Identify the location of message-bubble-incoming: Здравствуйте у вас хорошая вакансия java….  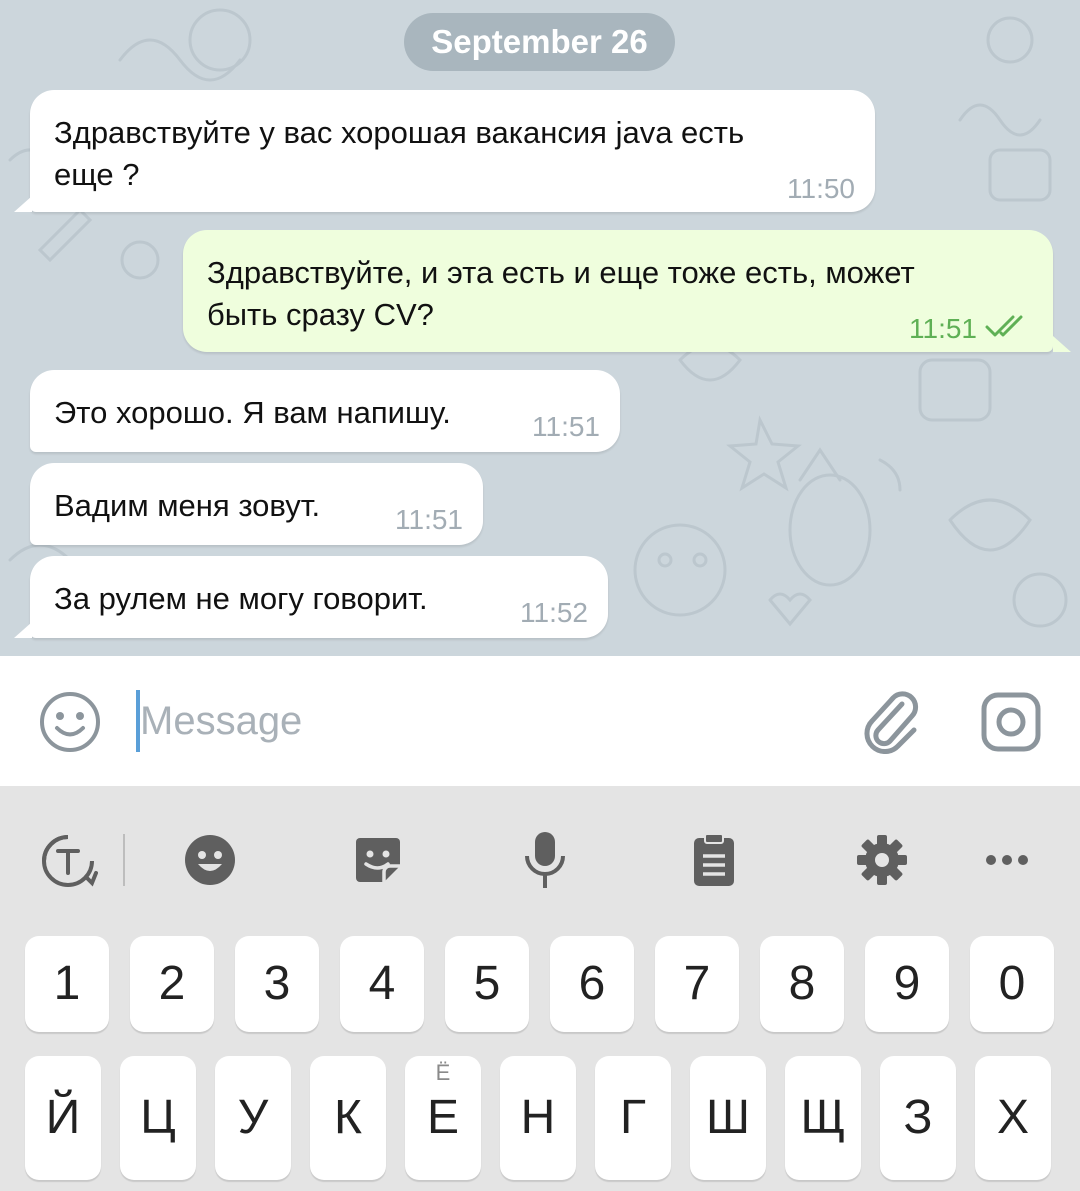
(452, 151).